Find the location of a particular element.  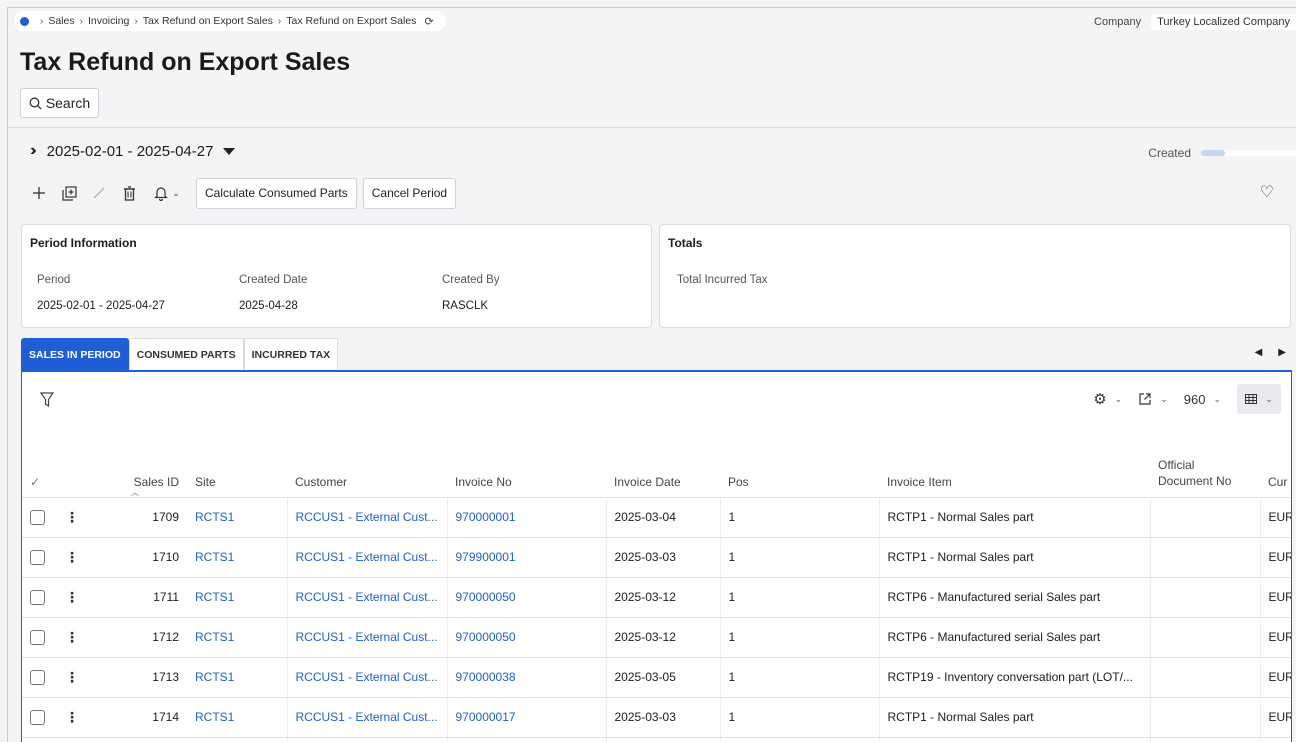

page-size-selector: 960 ⌄ is located at coordinates (1202, 399).